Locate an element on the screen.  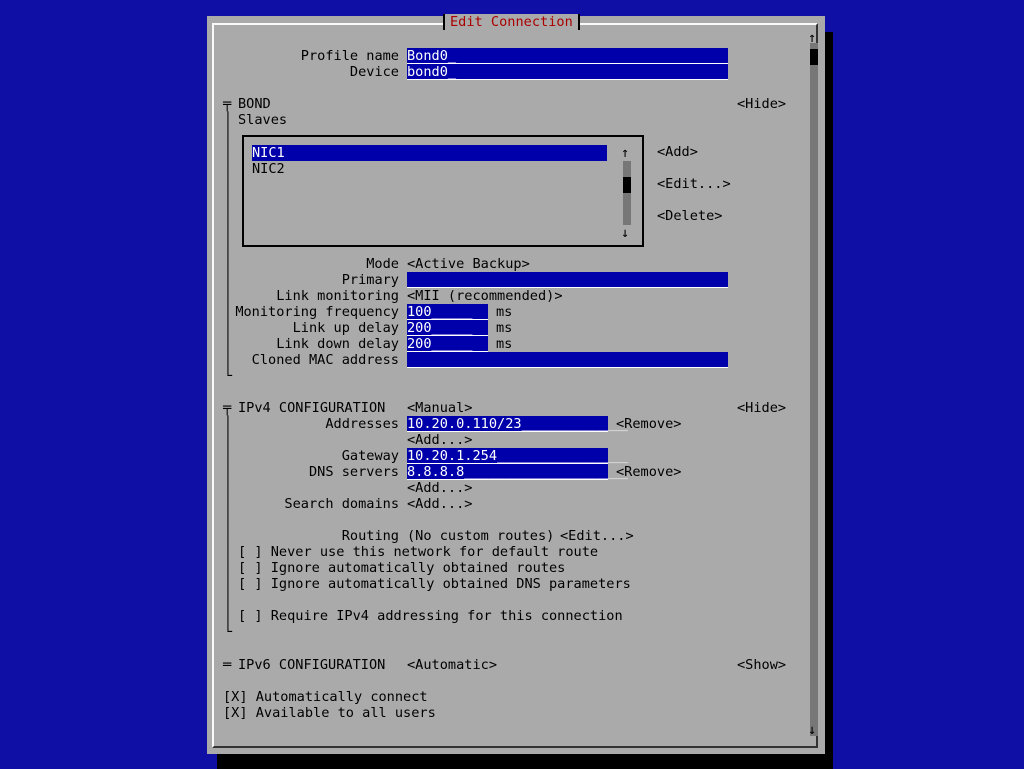
routing-value: (No custom routes) is located at coordinates (481, 536).